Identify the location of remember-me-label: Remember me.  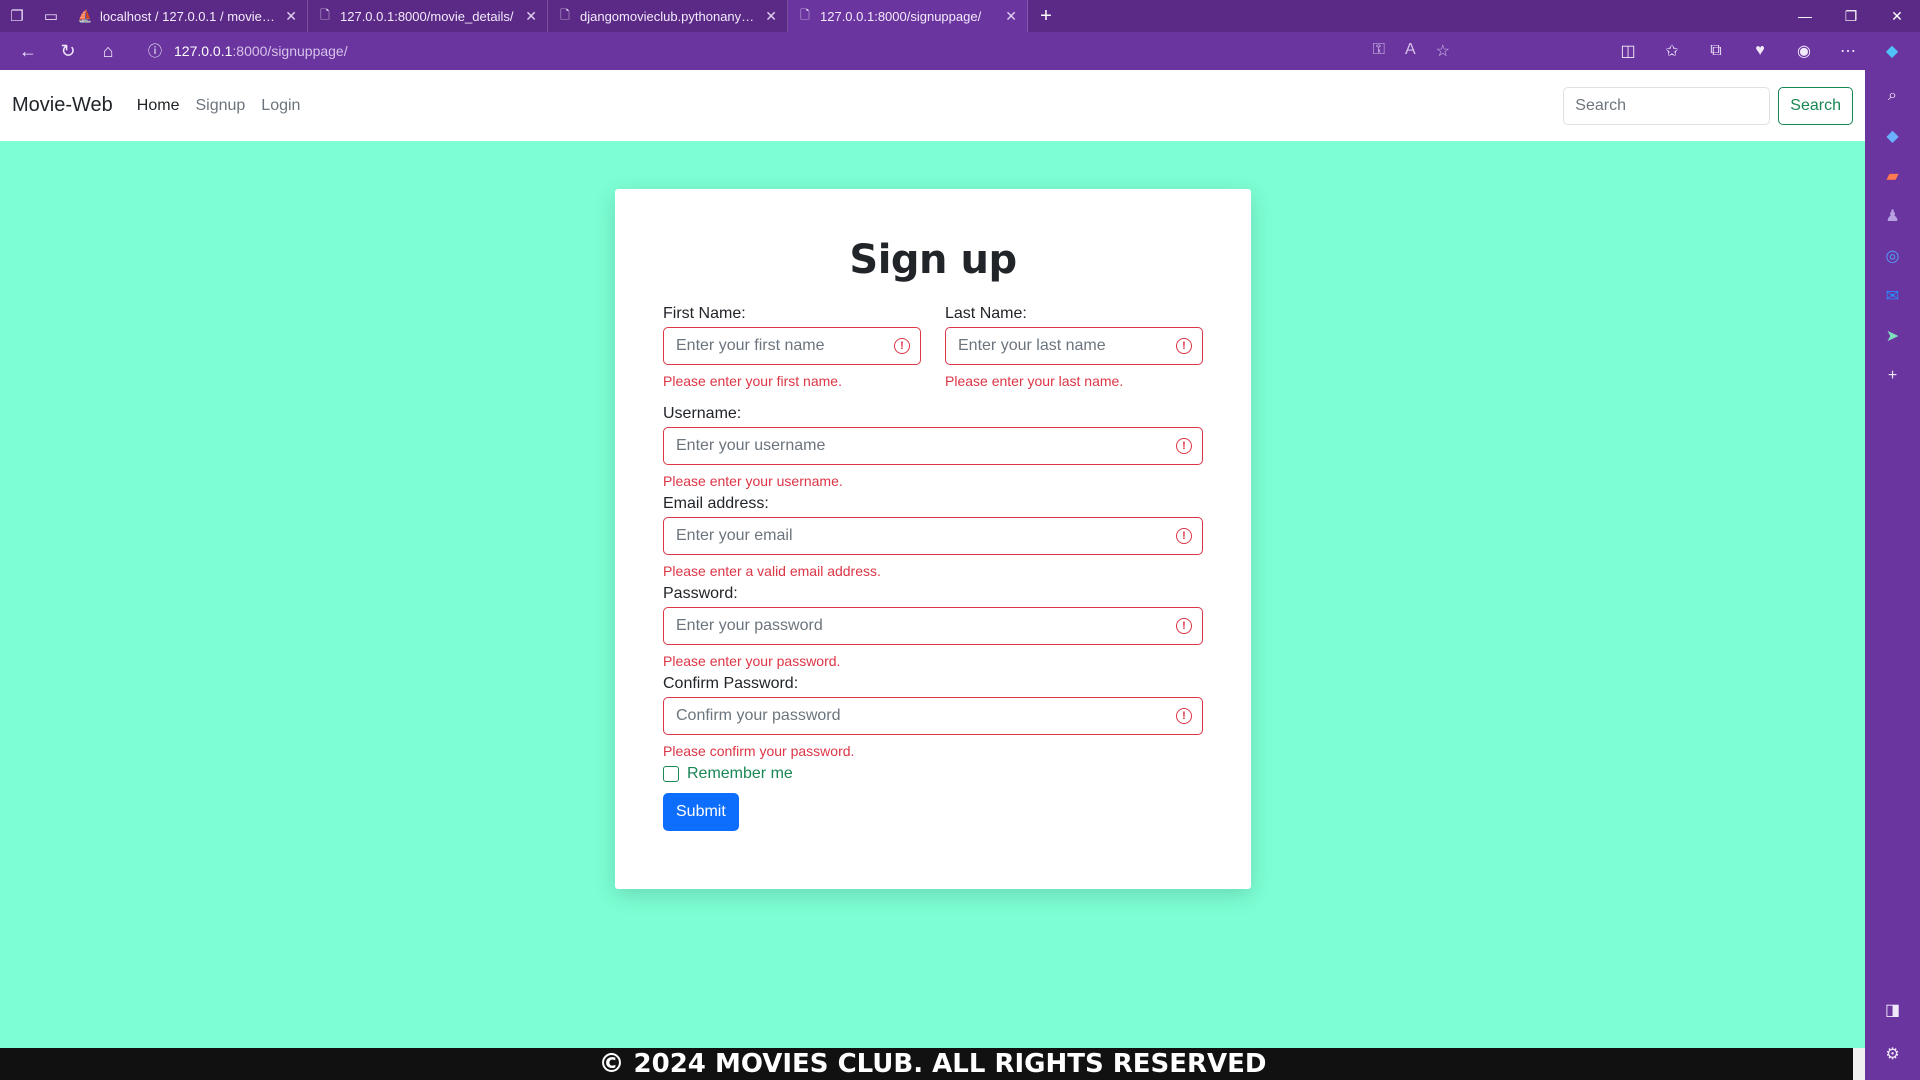
(740, 774).